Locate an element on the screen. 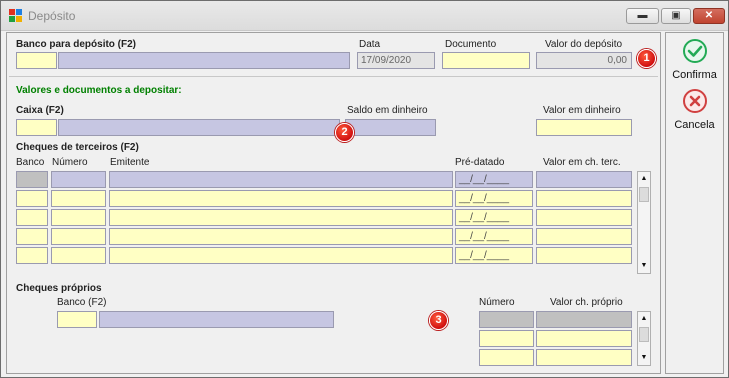 The height and width of the screenshot is (378, 729). cancela-label: Cancela is located at coordinates (694, 125).